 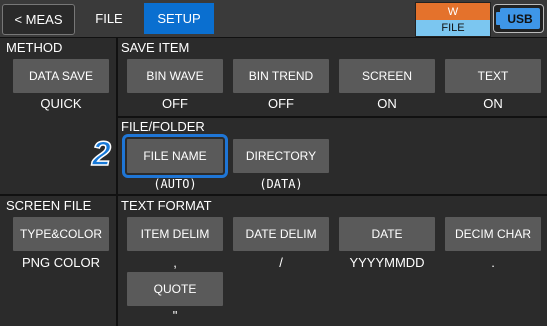 What do you see at coordinates (281, 156) in the screenshot?
I see `directory-button: DIRECTORY` at bounding box center [281, 156].